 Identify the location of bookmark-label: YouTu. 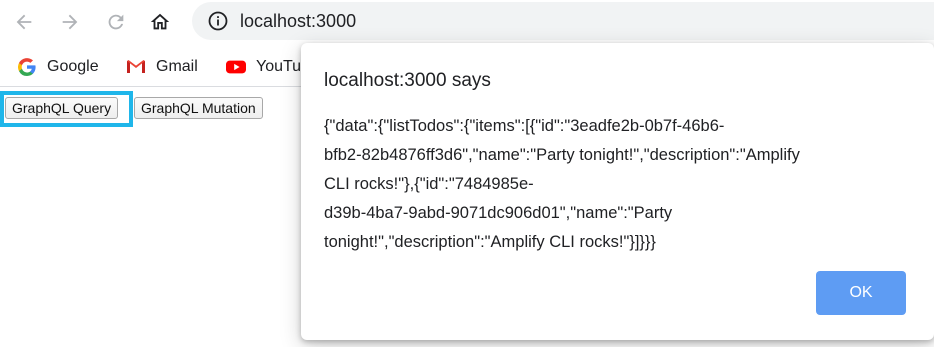
(279, 66).